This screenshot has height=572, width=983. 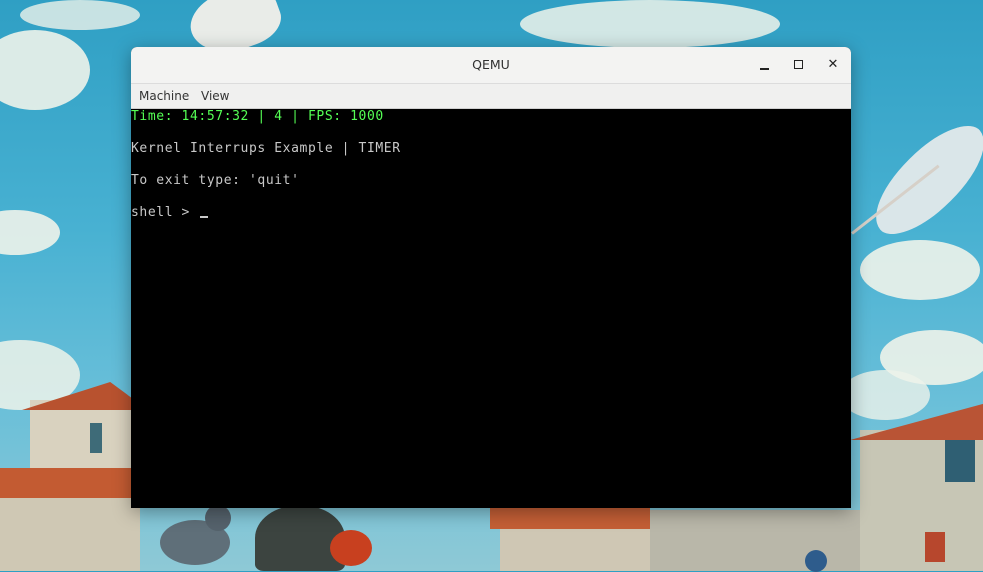 I want to click on status-line: Time: 14:57:32 | 4 | FPS: 1000, so click(x=257, y=116).